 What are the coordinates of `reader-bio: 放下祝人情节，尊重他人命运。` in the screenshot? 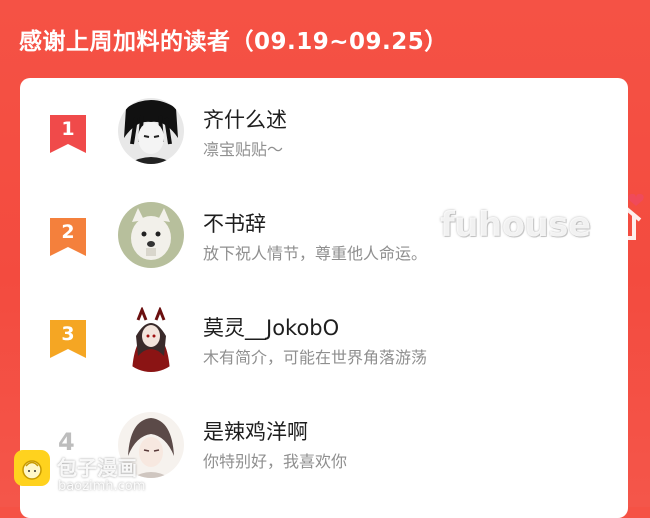 It's located at (315, 253).